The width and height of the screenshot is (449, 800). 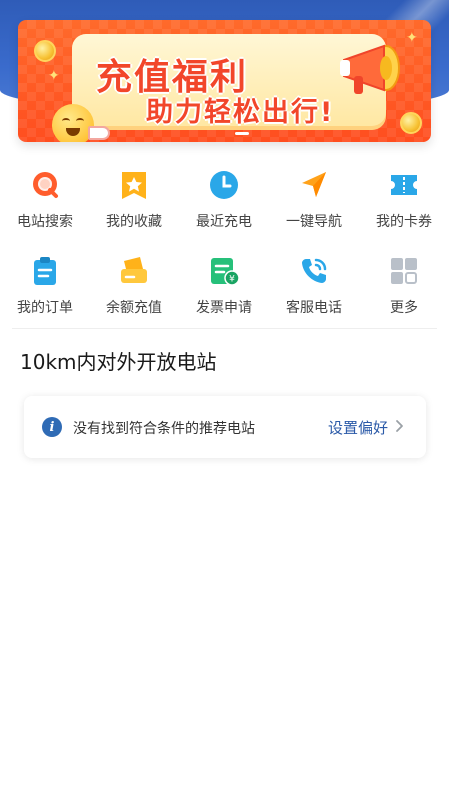 I want to click on order-icon, so click(x=45, y=271).